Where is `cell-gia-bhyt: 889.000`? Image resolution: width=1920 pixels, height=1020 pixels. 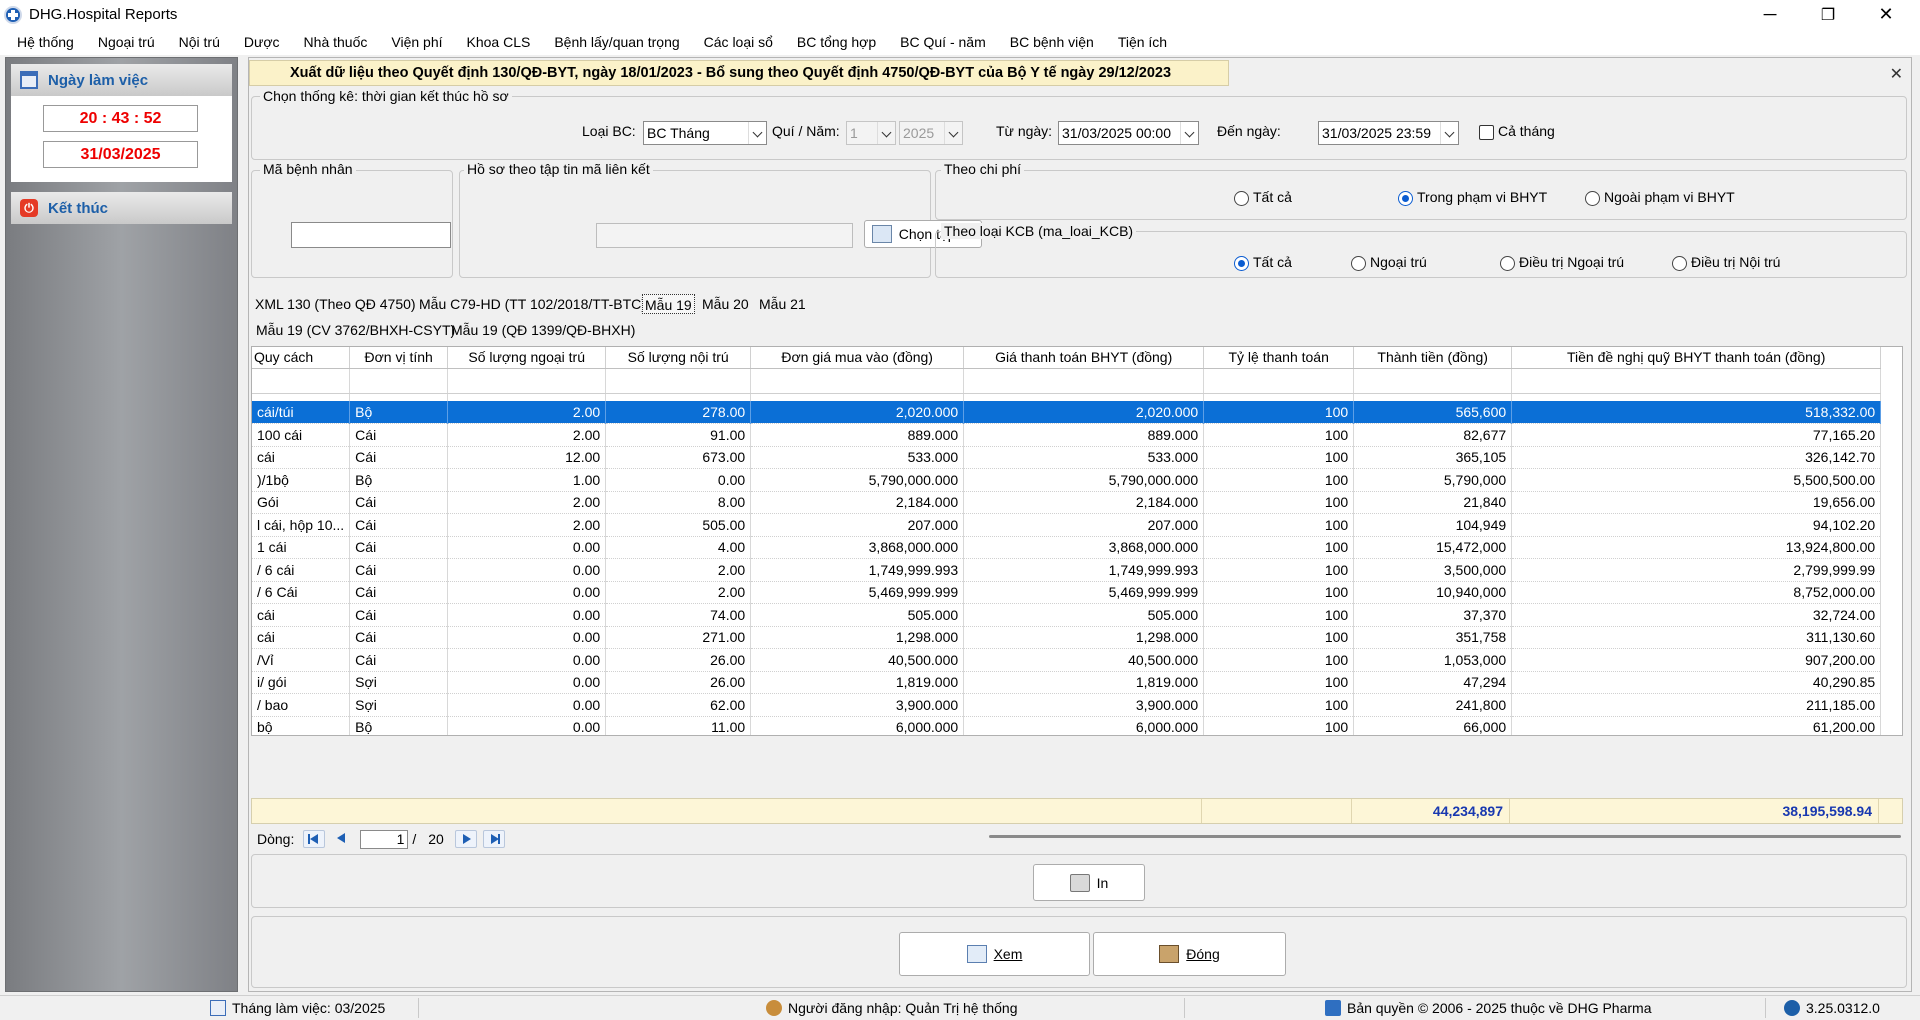 cell-gia-bhyt: 889.000 is located at coordinates (1084, 435).